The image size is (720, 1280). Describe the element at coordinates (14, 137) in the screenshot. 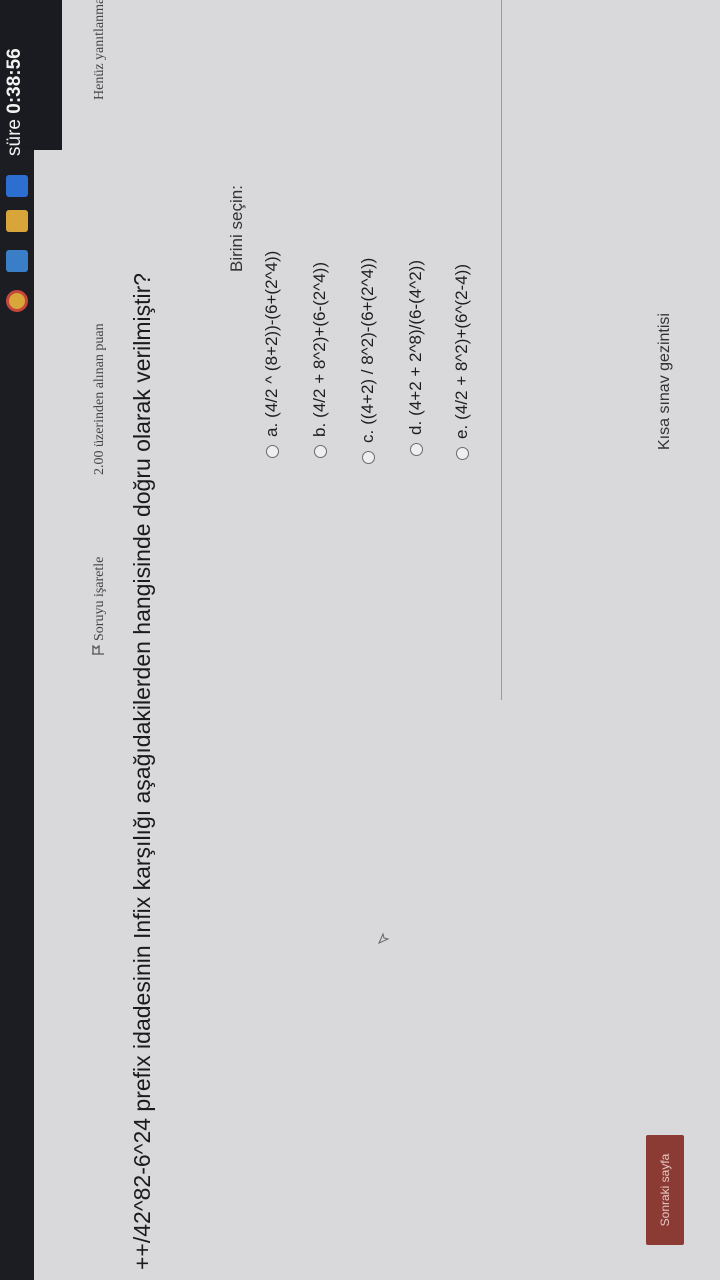

I see `timer-label: süre` at that location.